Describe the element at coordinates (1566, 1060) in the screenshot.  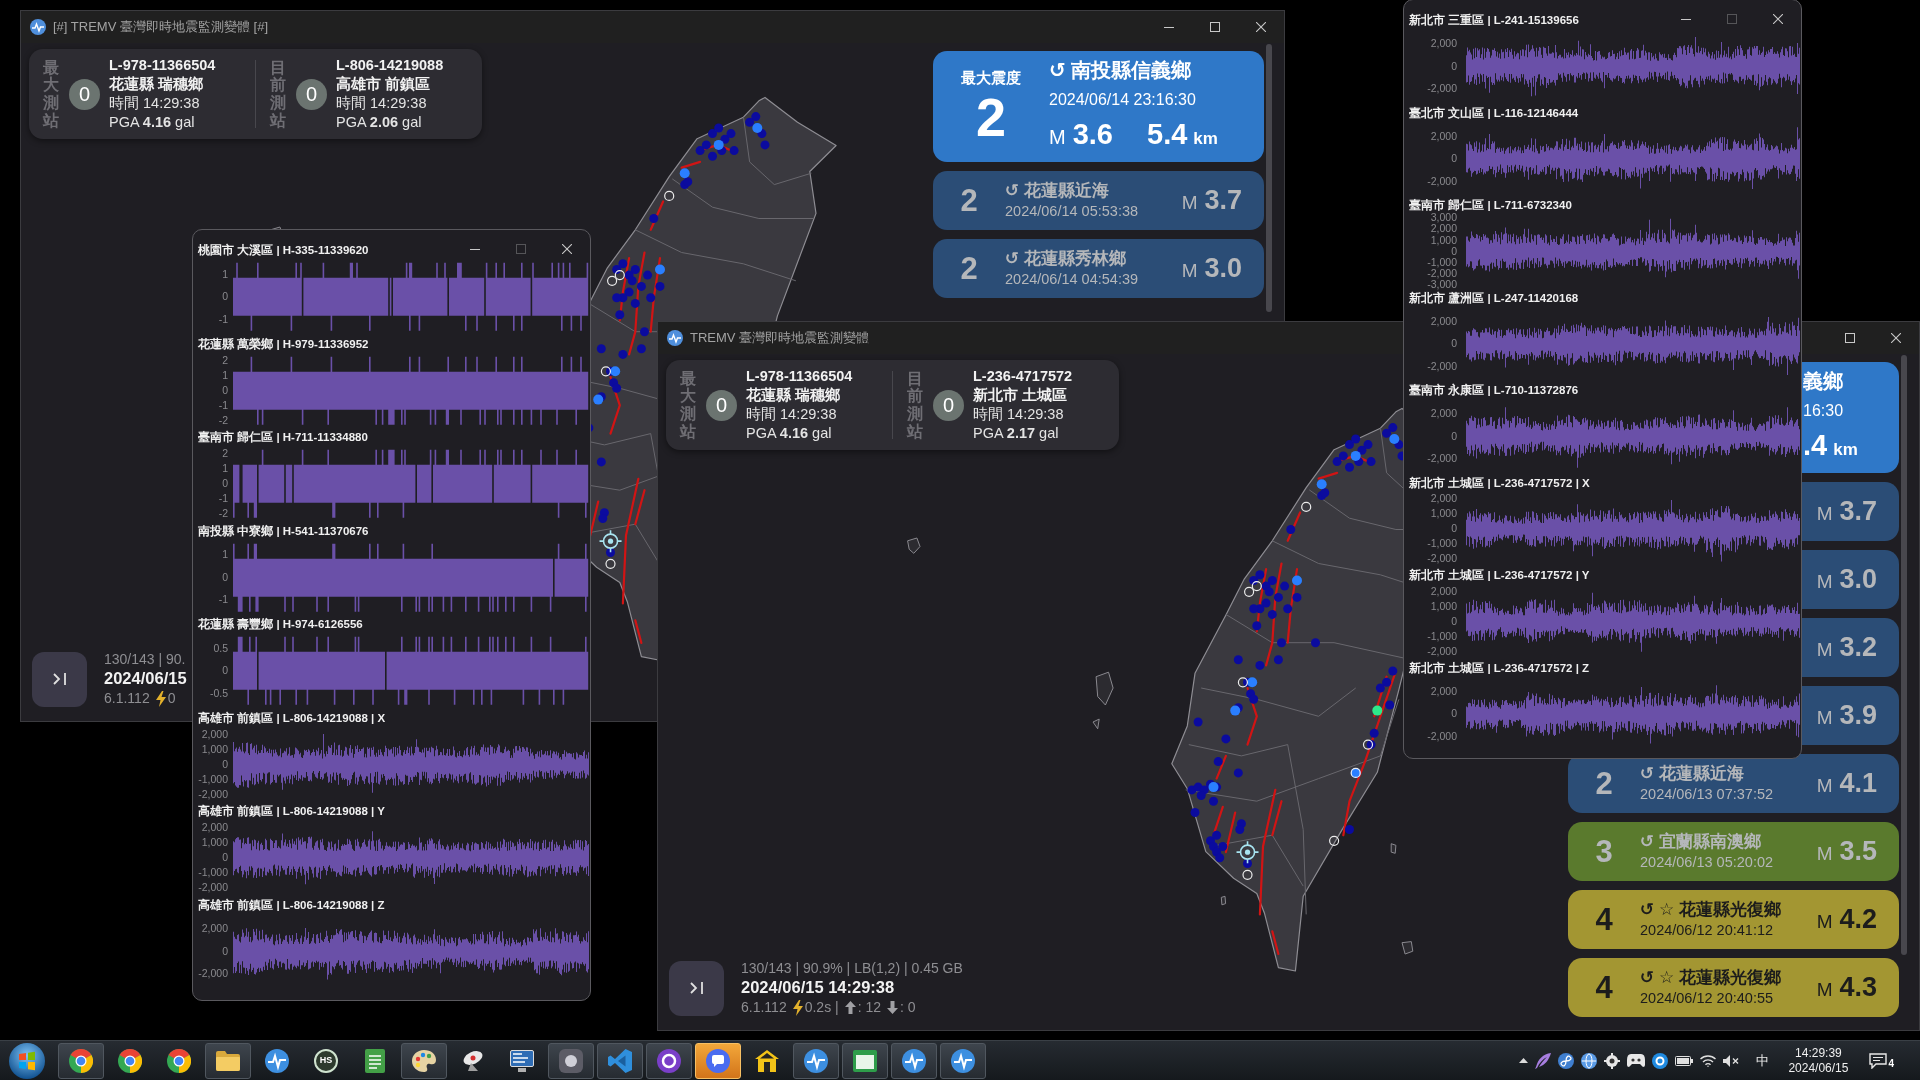
I see `infinity-icon` at that location.